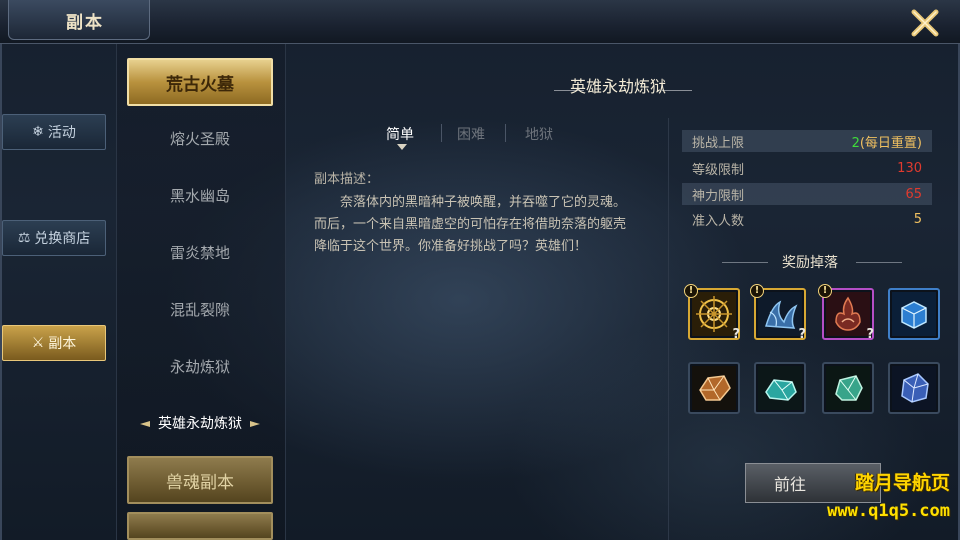 The height and width of the screenshot is (540, 960). I want to click on stat-value-count: 2, so click(855, 143).